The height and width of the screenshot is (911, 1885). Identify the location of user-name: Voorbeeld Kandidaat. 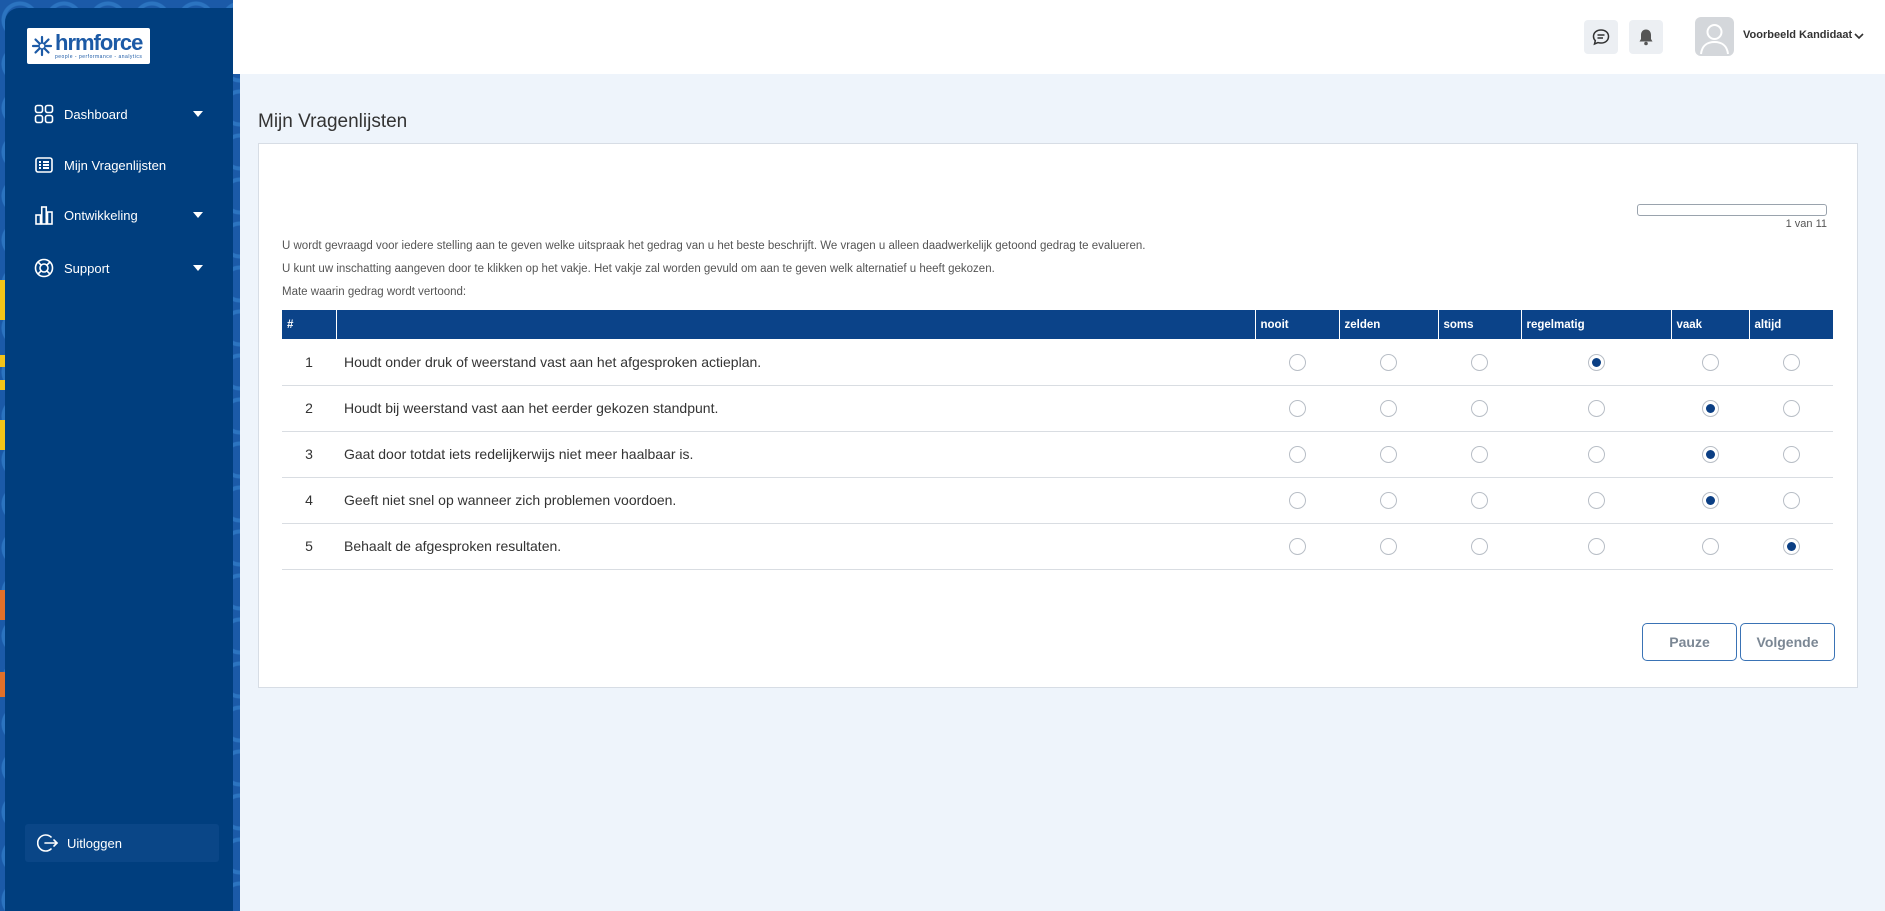
(1797, 35).